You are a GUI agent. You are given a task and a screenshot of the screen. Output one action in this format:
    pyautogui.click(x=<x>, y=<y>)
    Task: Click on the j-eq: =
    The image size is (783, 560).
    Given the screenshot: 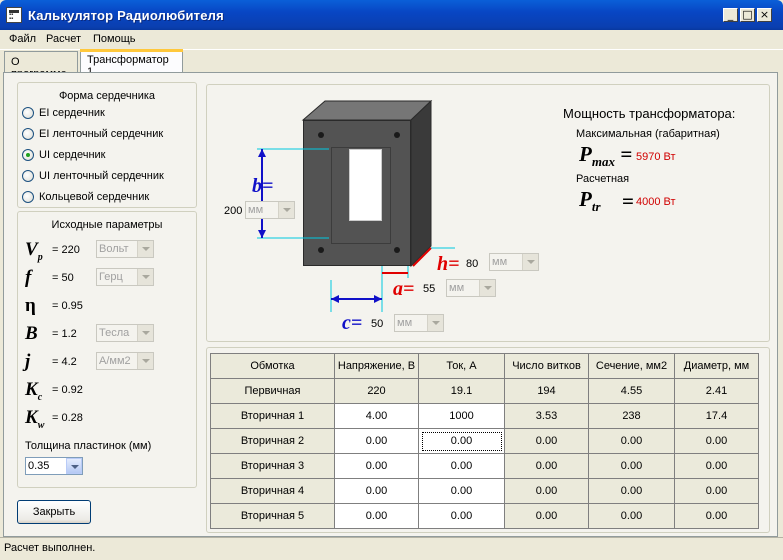 What is the action you would take?
    pyautogui.click(x=55, y=362)
    